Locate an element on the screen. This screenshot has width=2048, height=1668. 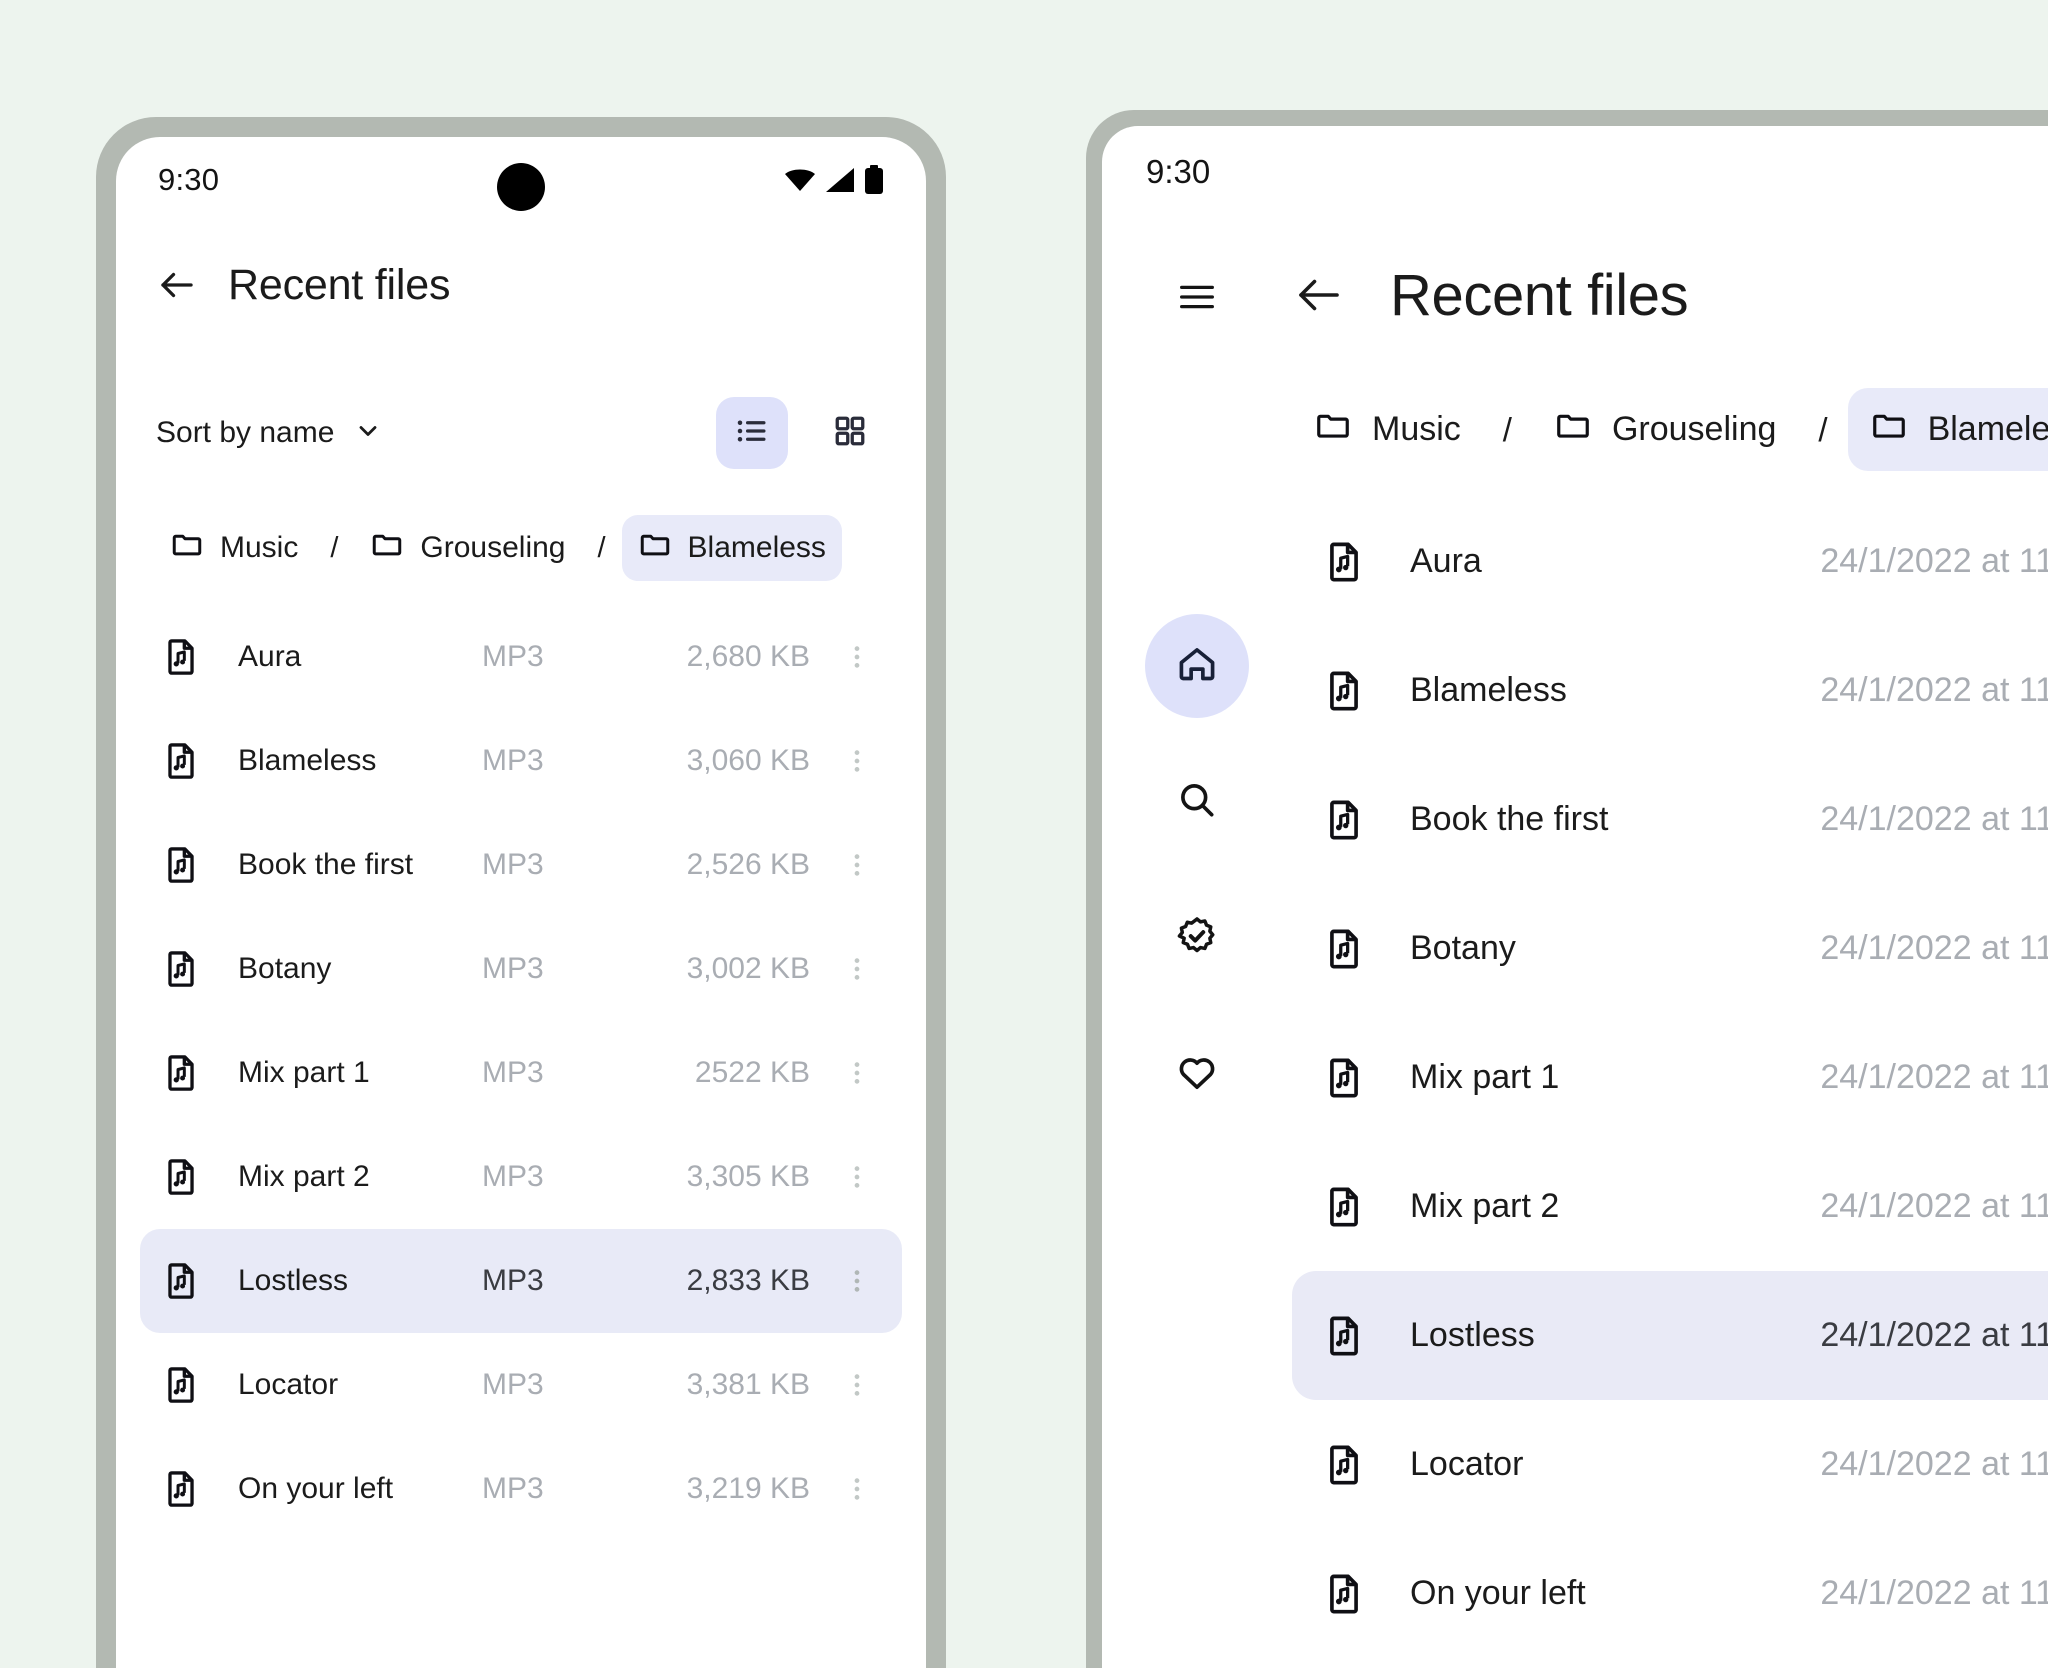
table-row: Mix part 1 24/1/2022 at 11:03 AM is located at coordinates (1670, 1077).